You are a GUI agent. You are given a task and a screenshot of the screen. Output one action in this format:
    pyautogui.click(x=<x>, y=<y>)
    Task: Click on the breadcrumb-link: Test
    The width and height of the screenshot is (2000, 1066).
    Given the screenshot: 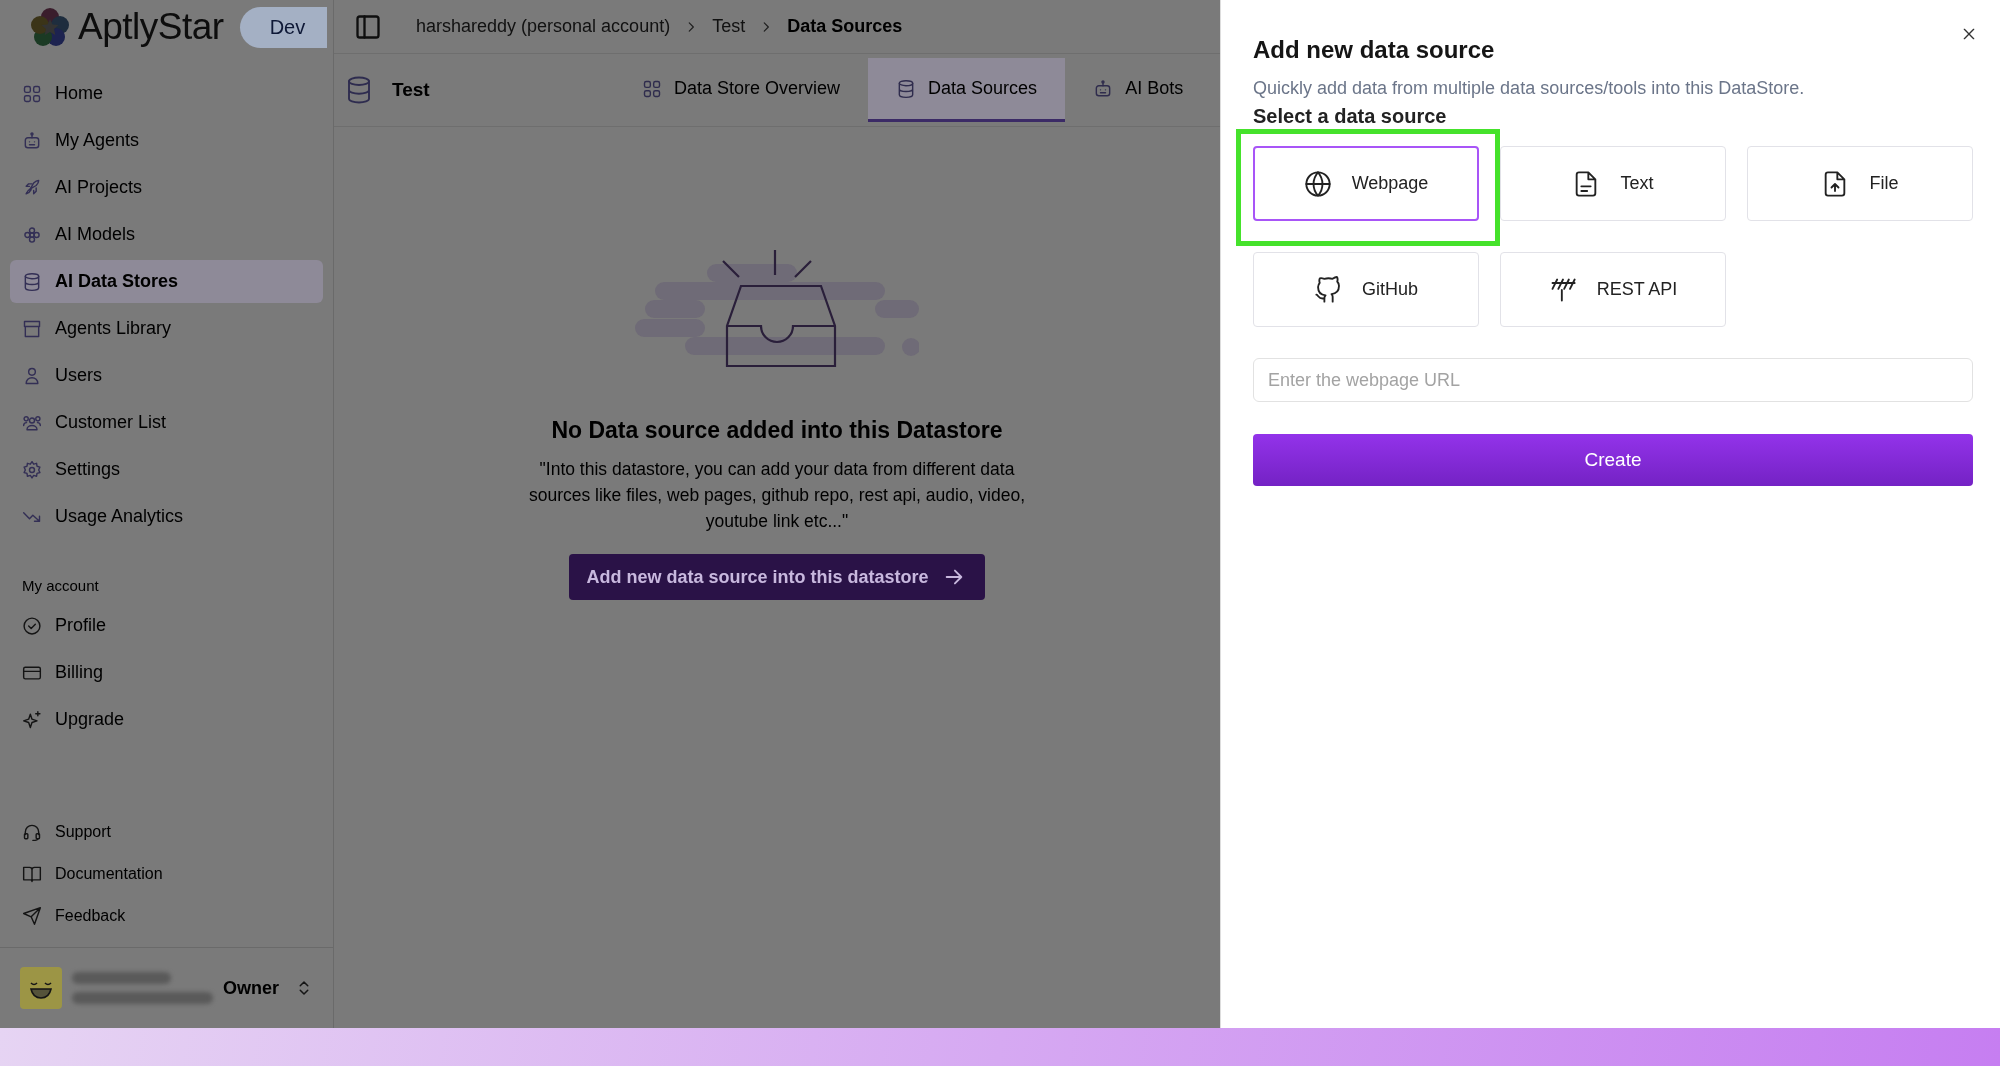 What is the action you would take?
    pyautogui.click(x=729, y=26)
    